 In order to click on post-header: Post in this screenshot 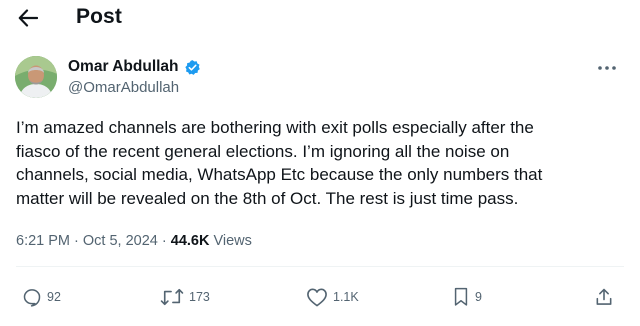, I will do `click(320, 18)`.